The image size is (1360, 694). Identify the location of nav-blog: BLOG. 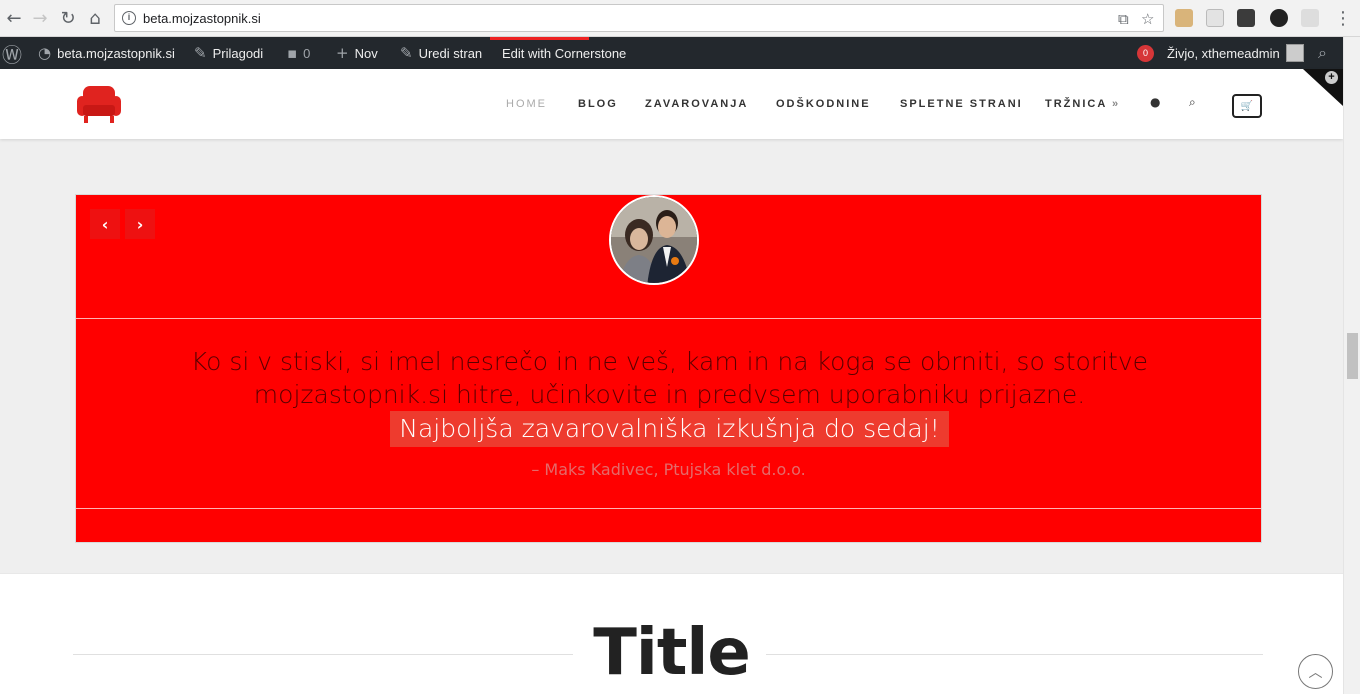
(598, 104).